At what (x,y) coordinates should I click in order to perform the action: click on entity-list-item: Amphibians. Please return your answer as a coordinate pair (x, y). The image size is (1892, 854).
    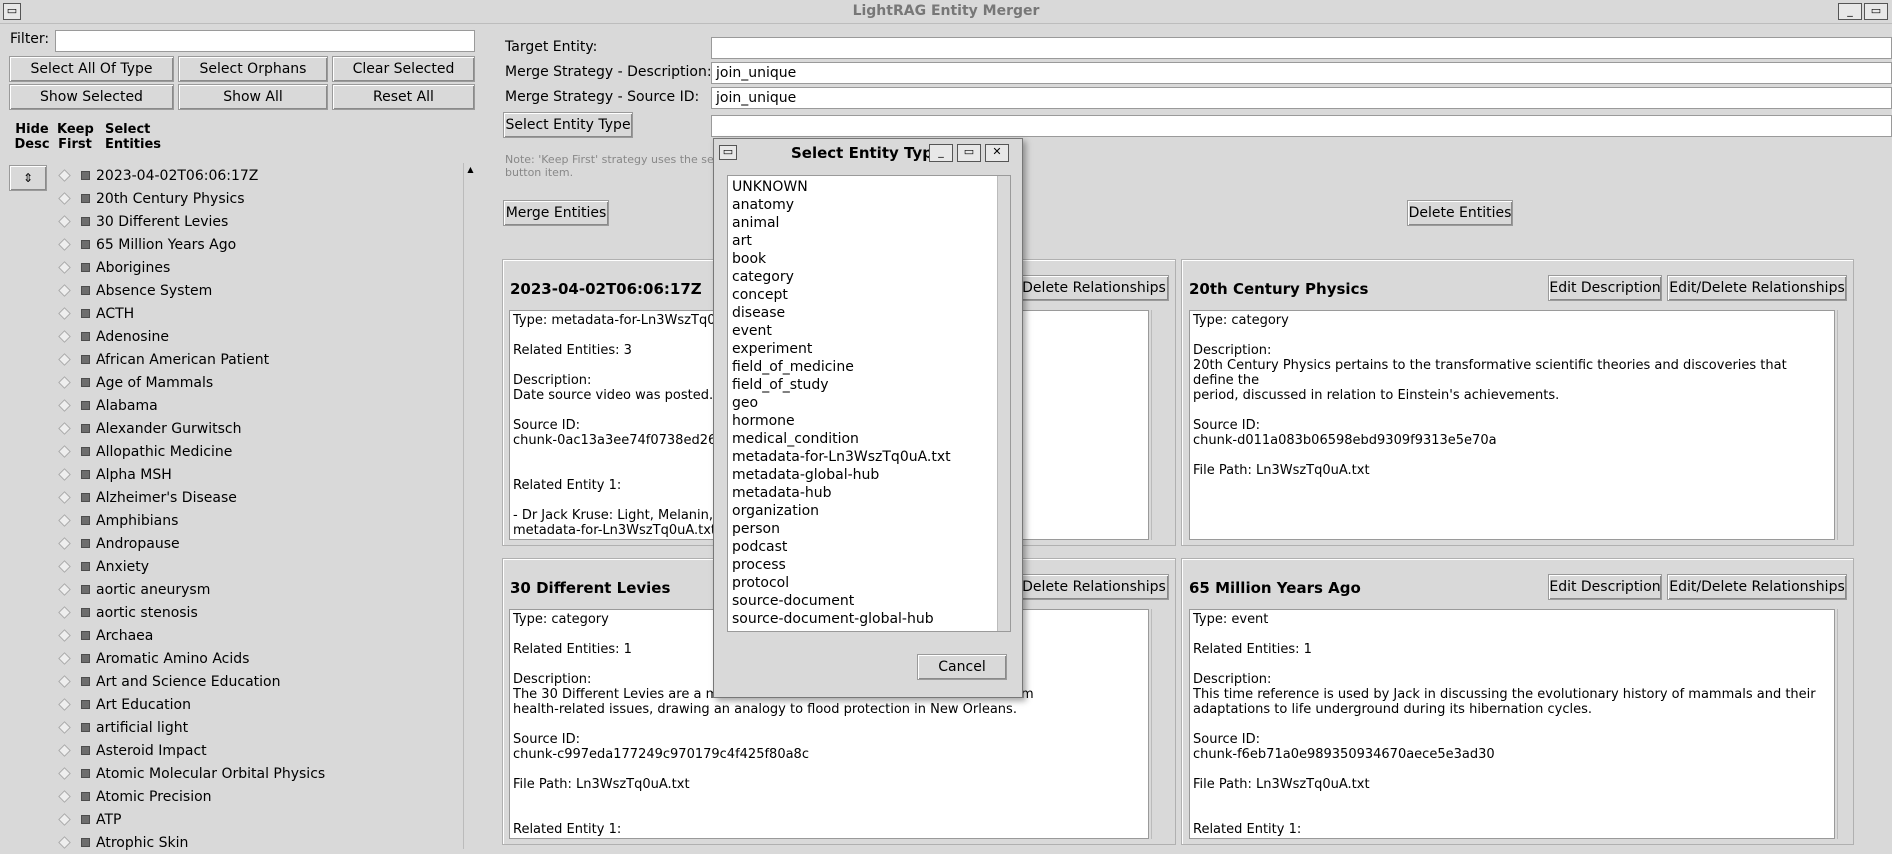
    Looking at the image, I should click on (118, 520).